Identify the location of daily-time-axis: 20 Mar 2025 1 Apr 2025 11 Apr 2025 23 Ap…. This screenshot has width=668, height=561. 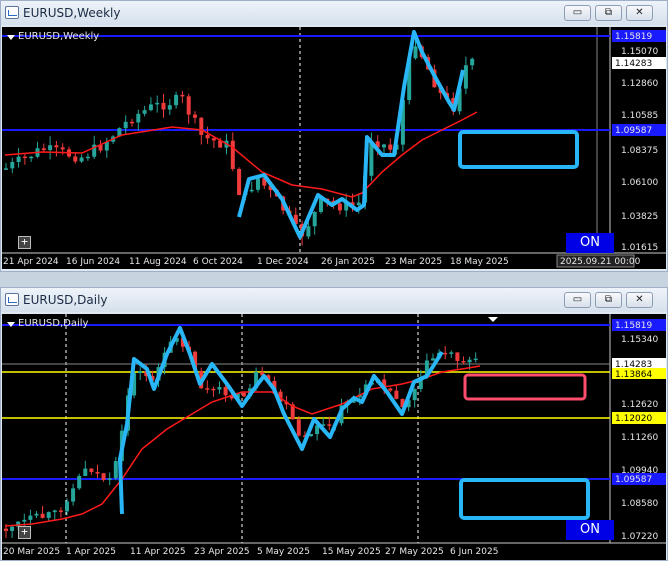
(250, 552).